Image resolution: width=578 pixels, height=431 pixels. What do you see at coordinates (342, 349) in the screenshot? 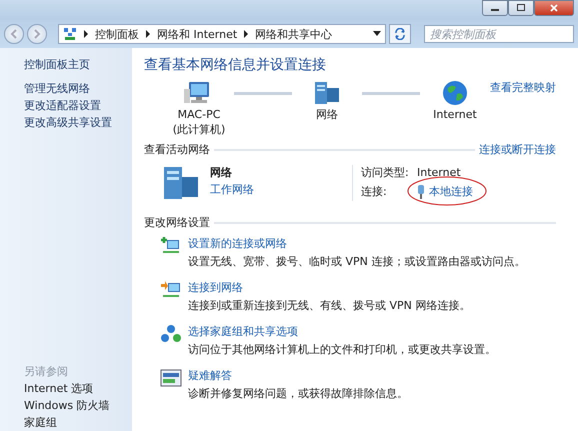
I see `task-description: 访问位于其他网络计算机上的文件和打印机，或更改共享设置。` at bounding box center [342, 349].